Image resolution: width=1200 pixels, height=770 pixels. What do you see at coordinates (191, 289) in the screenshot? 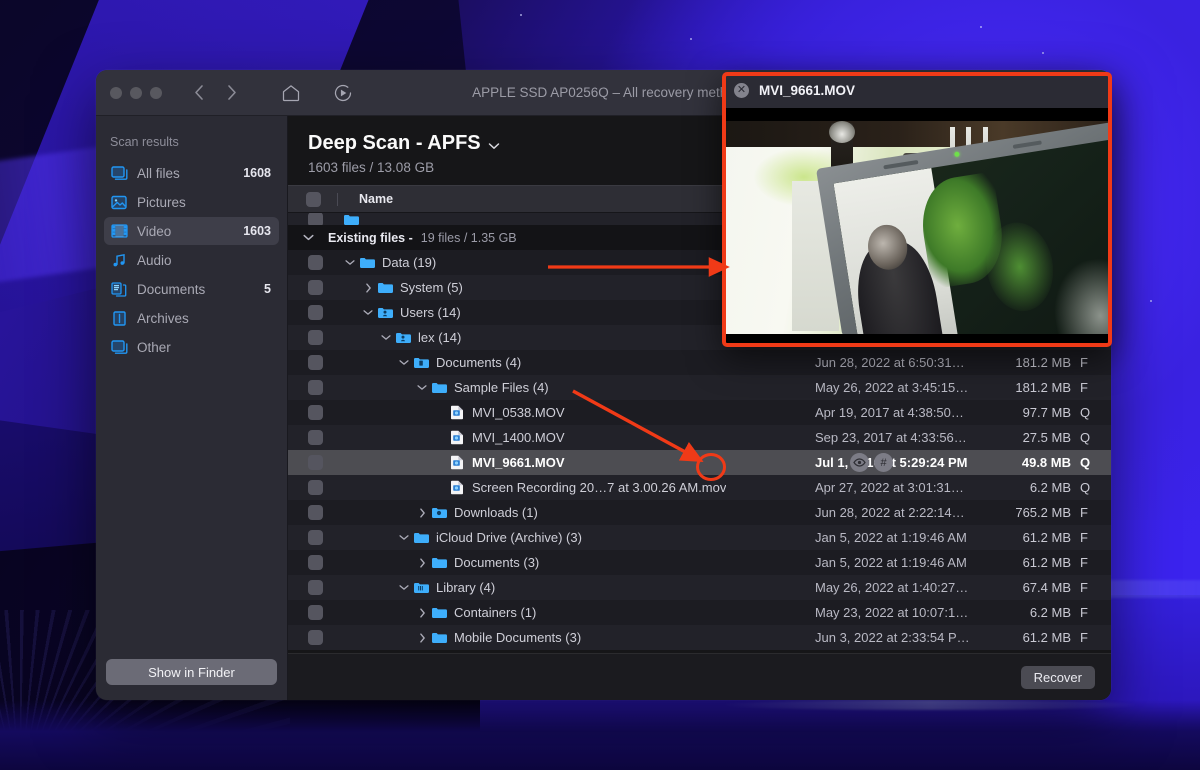
I see `sidebar-item-documents: Documents 5` at bounding box center [191, 289].